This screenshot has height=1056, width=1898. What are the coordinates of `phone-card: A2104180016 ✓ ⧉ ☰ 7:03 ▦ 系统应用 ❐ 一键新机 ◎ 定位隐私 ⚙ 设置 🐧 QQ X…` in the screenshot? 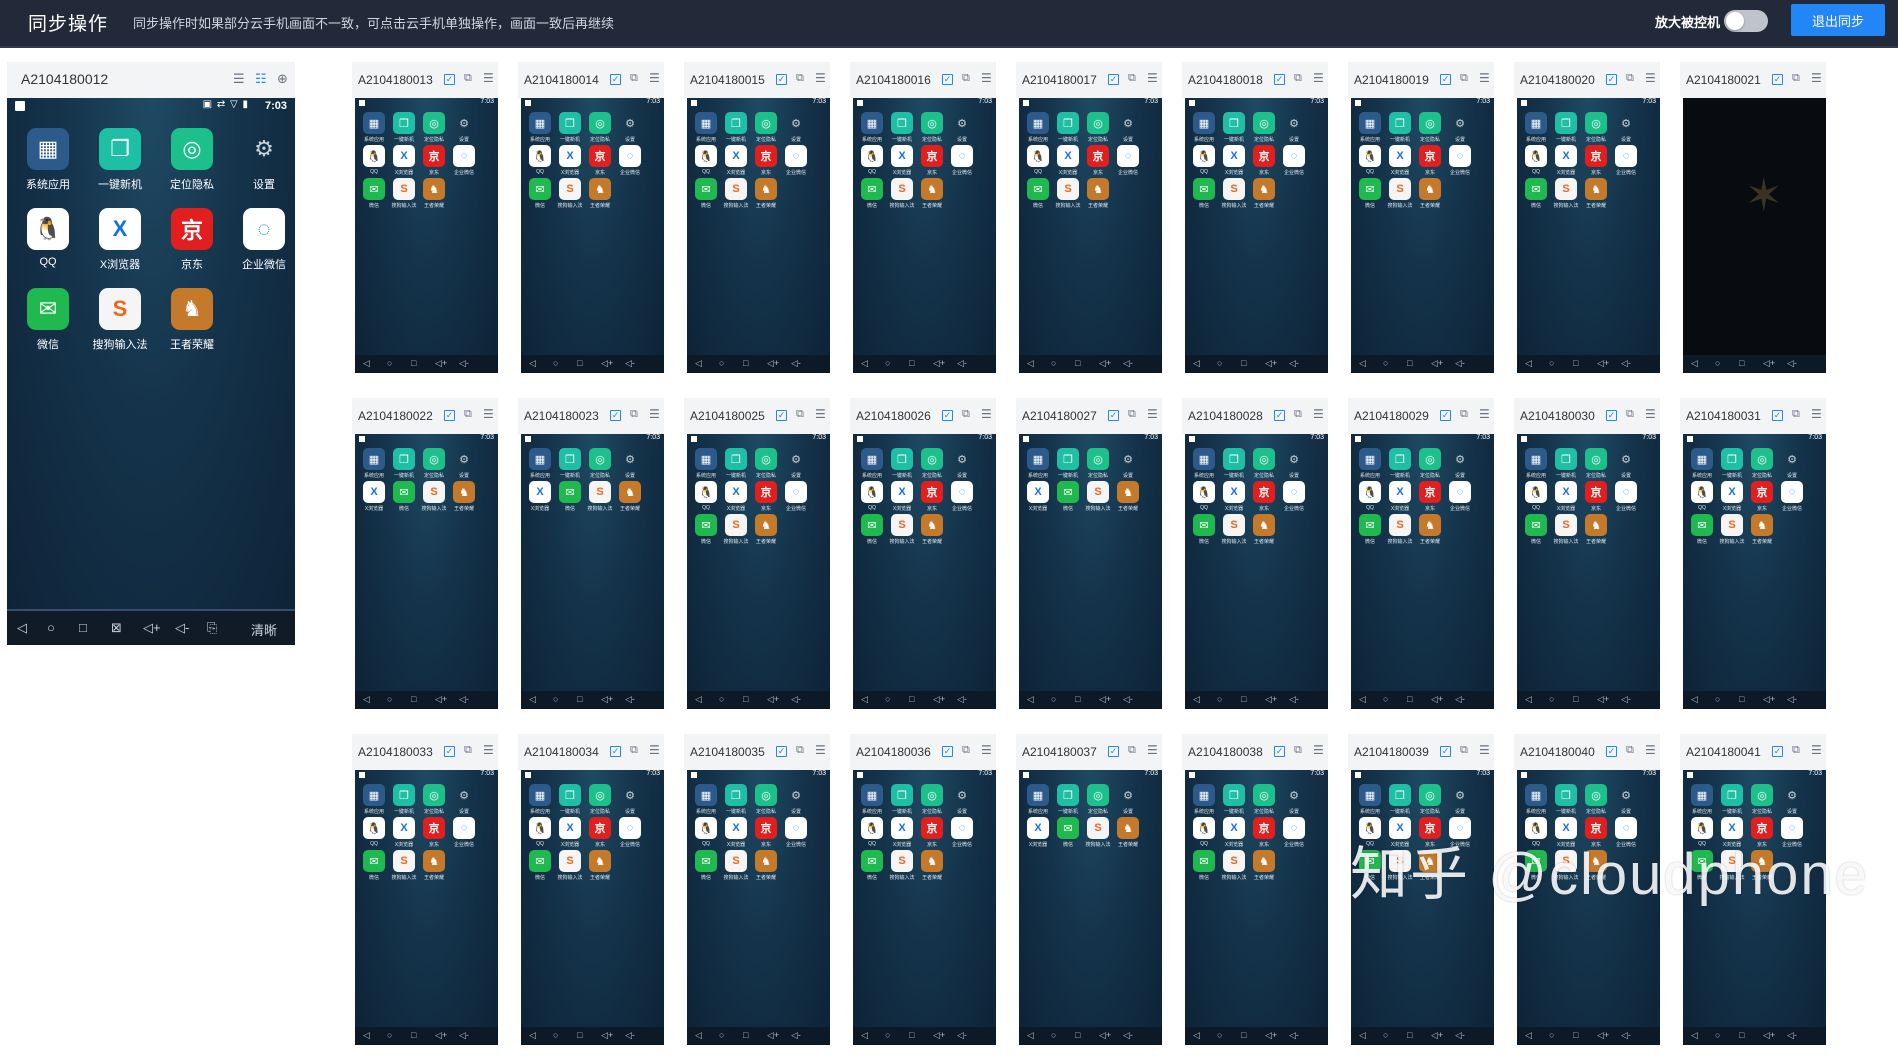 It's located at (923, 223).